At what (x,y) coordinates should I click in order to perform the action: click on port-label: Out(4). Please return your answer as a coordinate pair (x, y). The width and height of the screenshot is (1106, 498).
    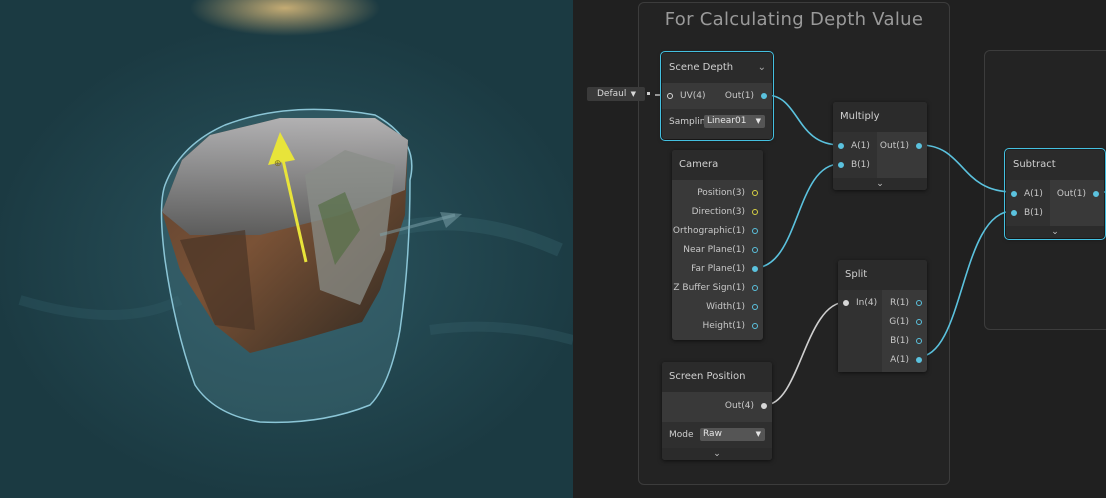
    Looking at the image, I should click on (739, 406).